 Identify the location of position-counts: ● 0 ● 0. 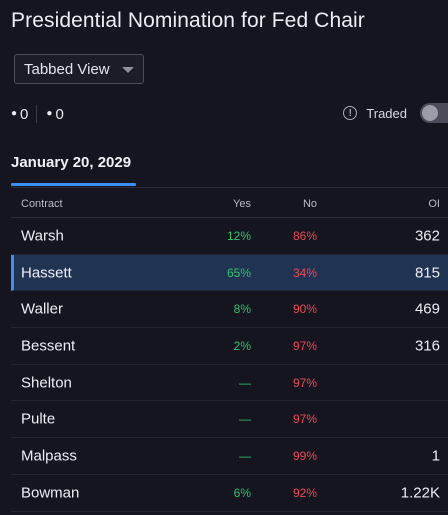
(37, 114).